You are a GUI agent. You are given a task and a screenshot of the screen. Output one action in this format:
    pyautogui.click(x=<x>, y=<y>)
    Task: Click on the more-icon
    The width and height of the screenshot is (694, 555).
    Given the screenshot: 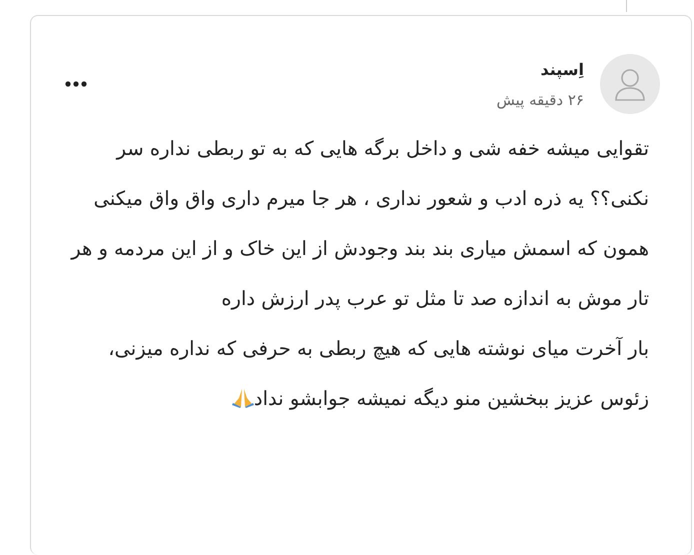 What is the action you would take?
    pyautogui.click(x=76, y=84)
    